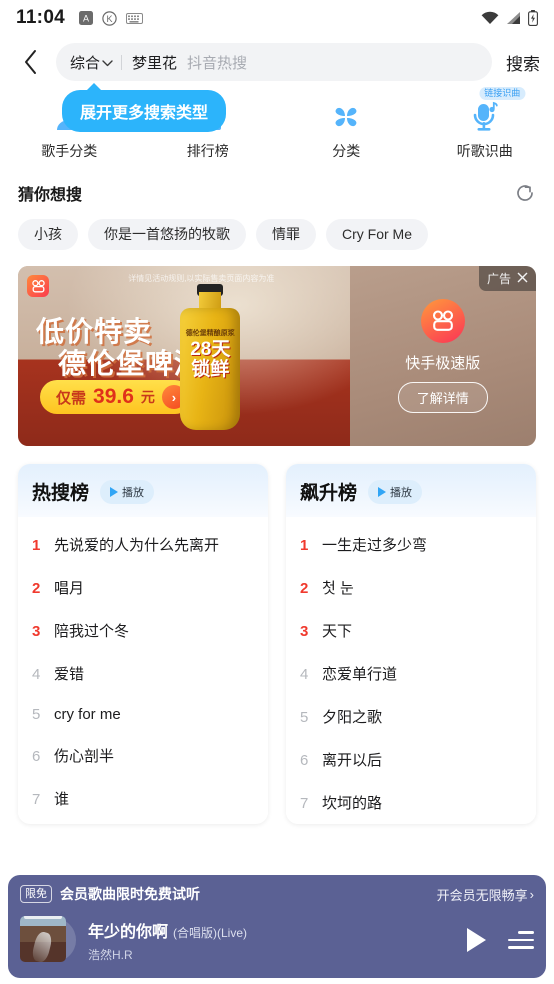  Describe the element at coordinates (143, 798) in the screenshot. I see `list-item: 7谁` at that location.